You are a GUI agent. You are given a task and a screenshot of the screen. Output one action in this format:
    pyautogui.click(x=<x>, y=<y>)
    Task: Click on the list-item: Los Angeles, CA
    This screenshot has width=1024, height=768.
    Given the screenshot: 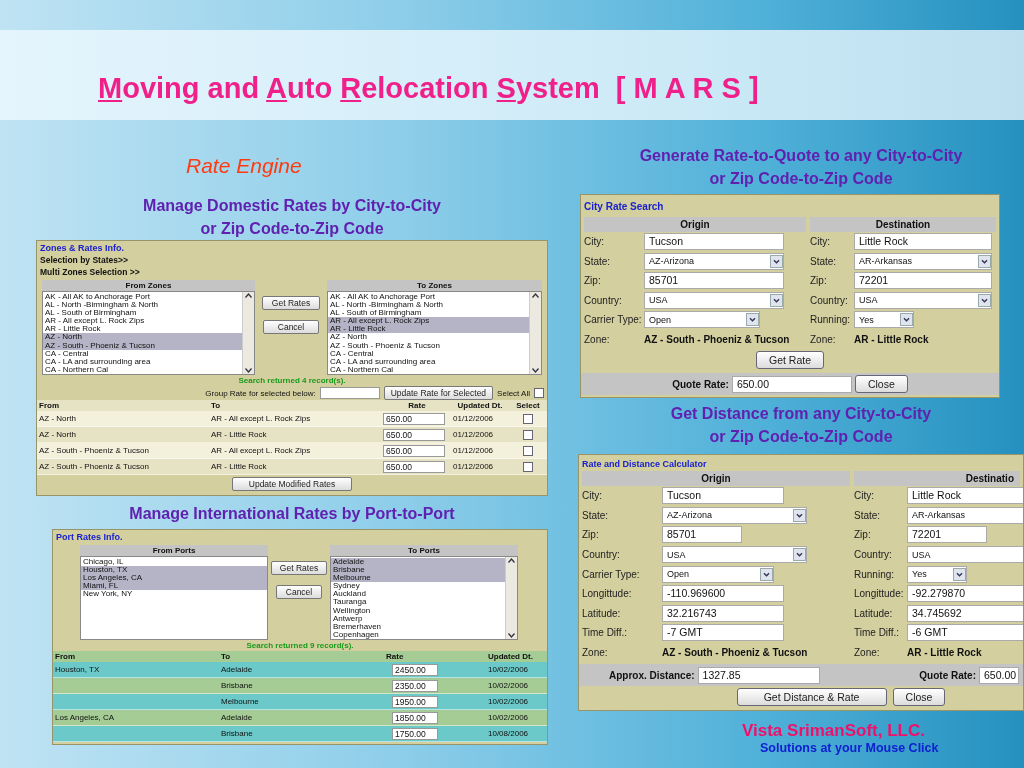 What is the action you would take?
    pyautogui.click(x=174, y=578)
    